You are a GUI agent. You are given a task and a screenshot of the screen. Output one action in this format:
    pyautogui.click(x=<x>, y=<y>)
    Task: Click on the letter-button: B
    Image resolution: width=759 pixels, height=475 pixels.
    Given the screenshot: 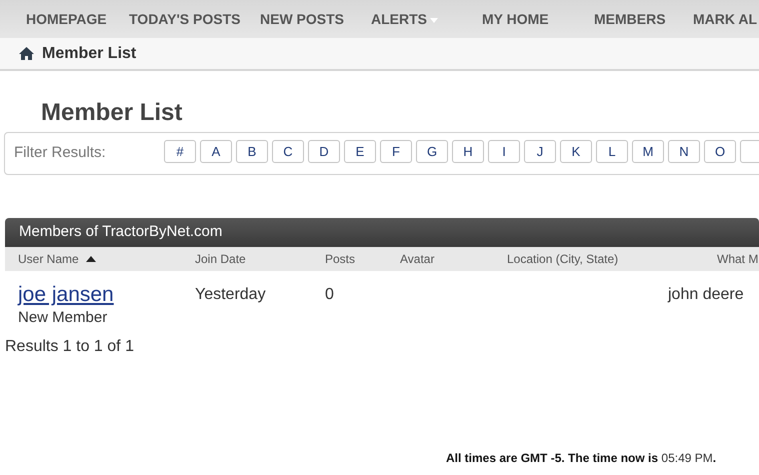 What is the action you would take?
    pyautogui.click(x=252, y=151)
    